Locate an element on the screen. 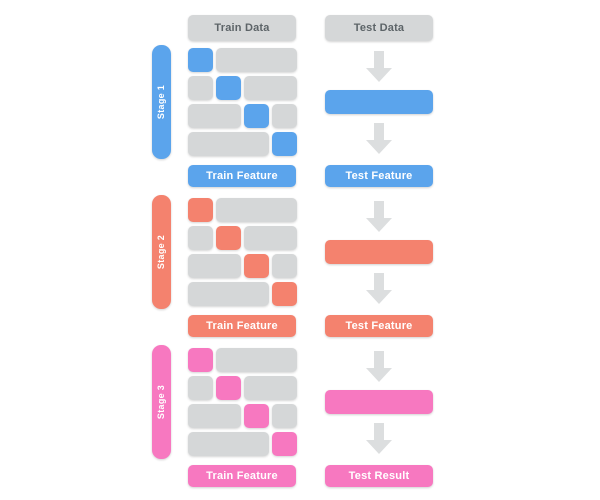 The height and width of the screenshot is (500, 600). train-feature-bar-2: Train Feature is located at coordinates (242, 326).